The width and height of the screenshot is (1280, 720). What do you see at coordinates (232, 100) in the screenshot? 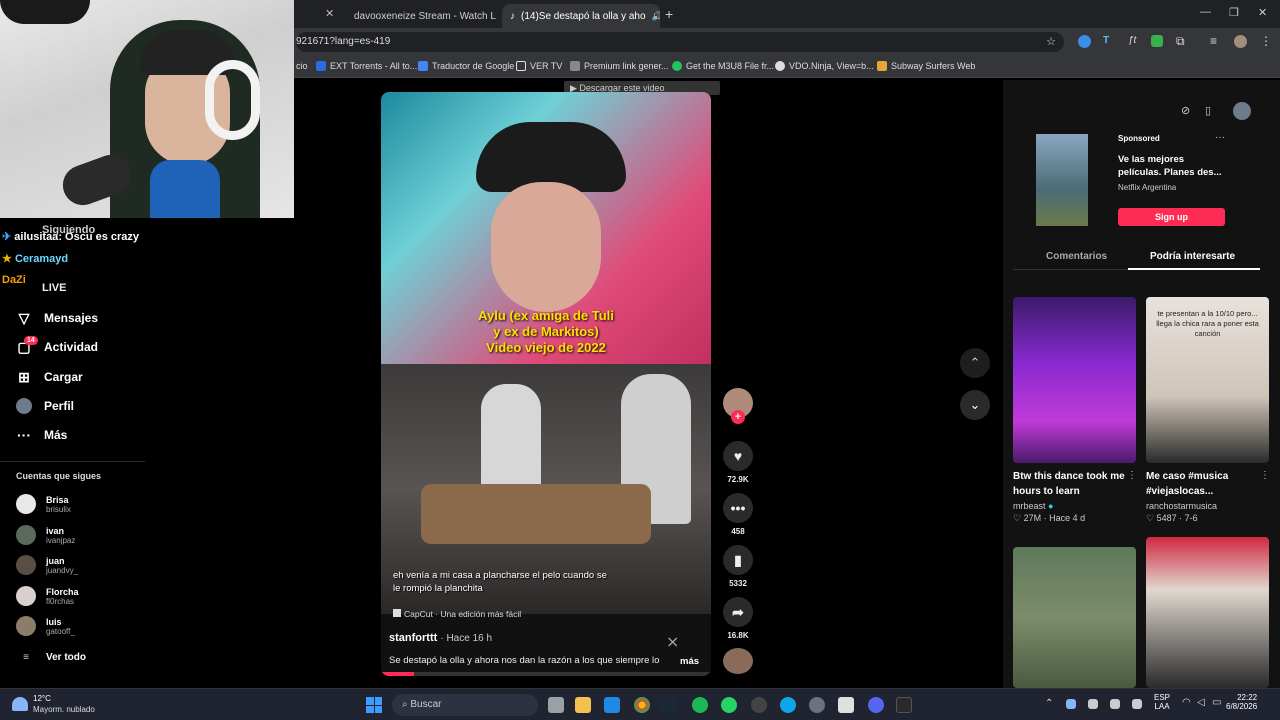
I see `headphones` at bounding box center [232, 100].